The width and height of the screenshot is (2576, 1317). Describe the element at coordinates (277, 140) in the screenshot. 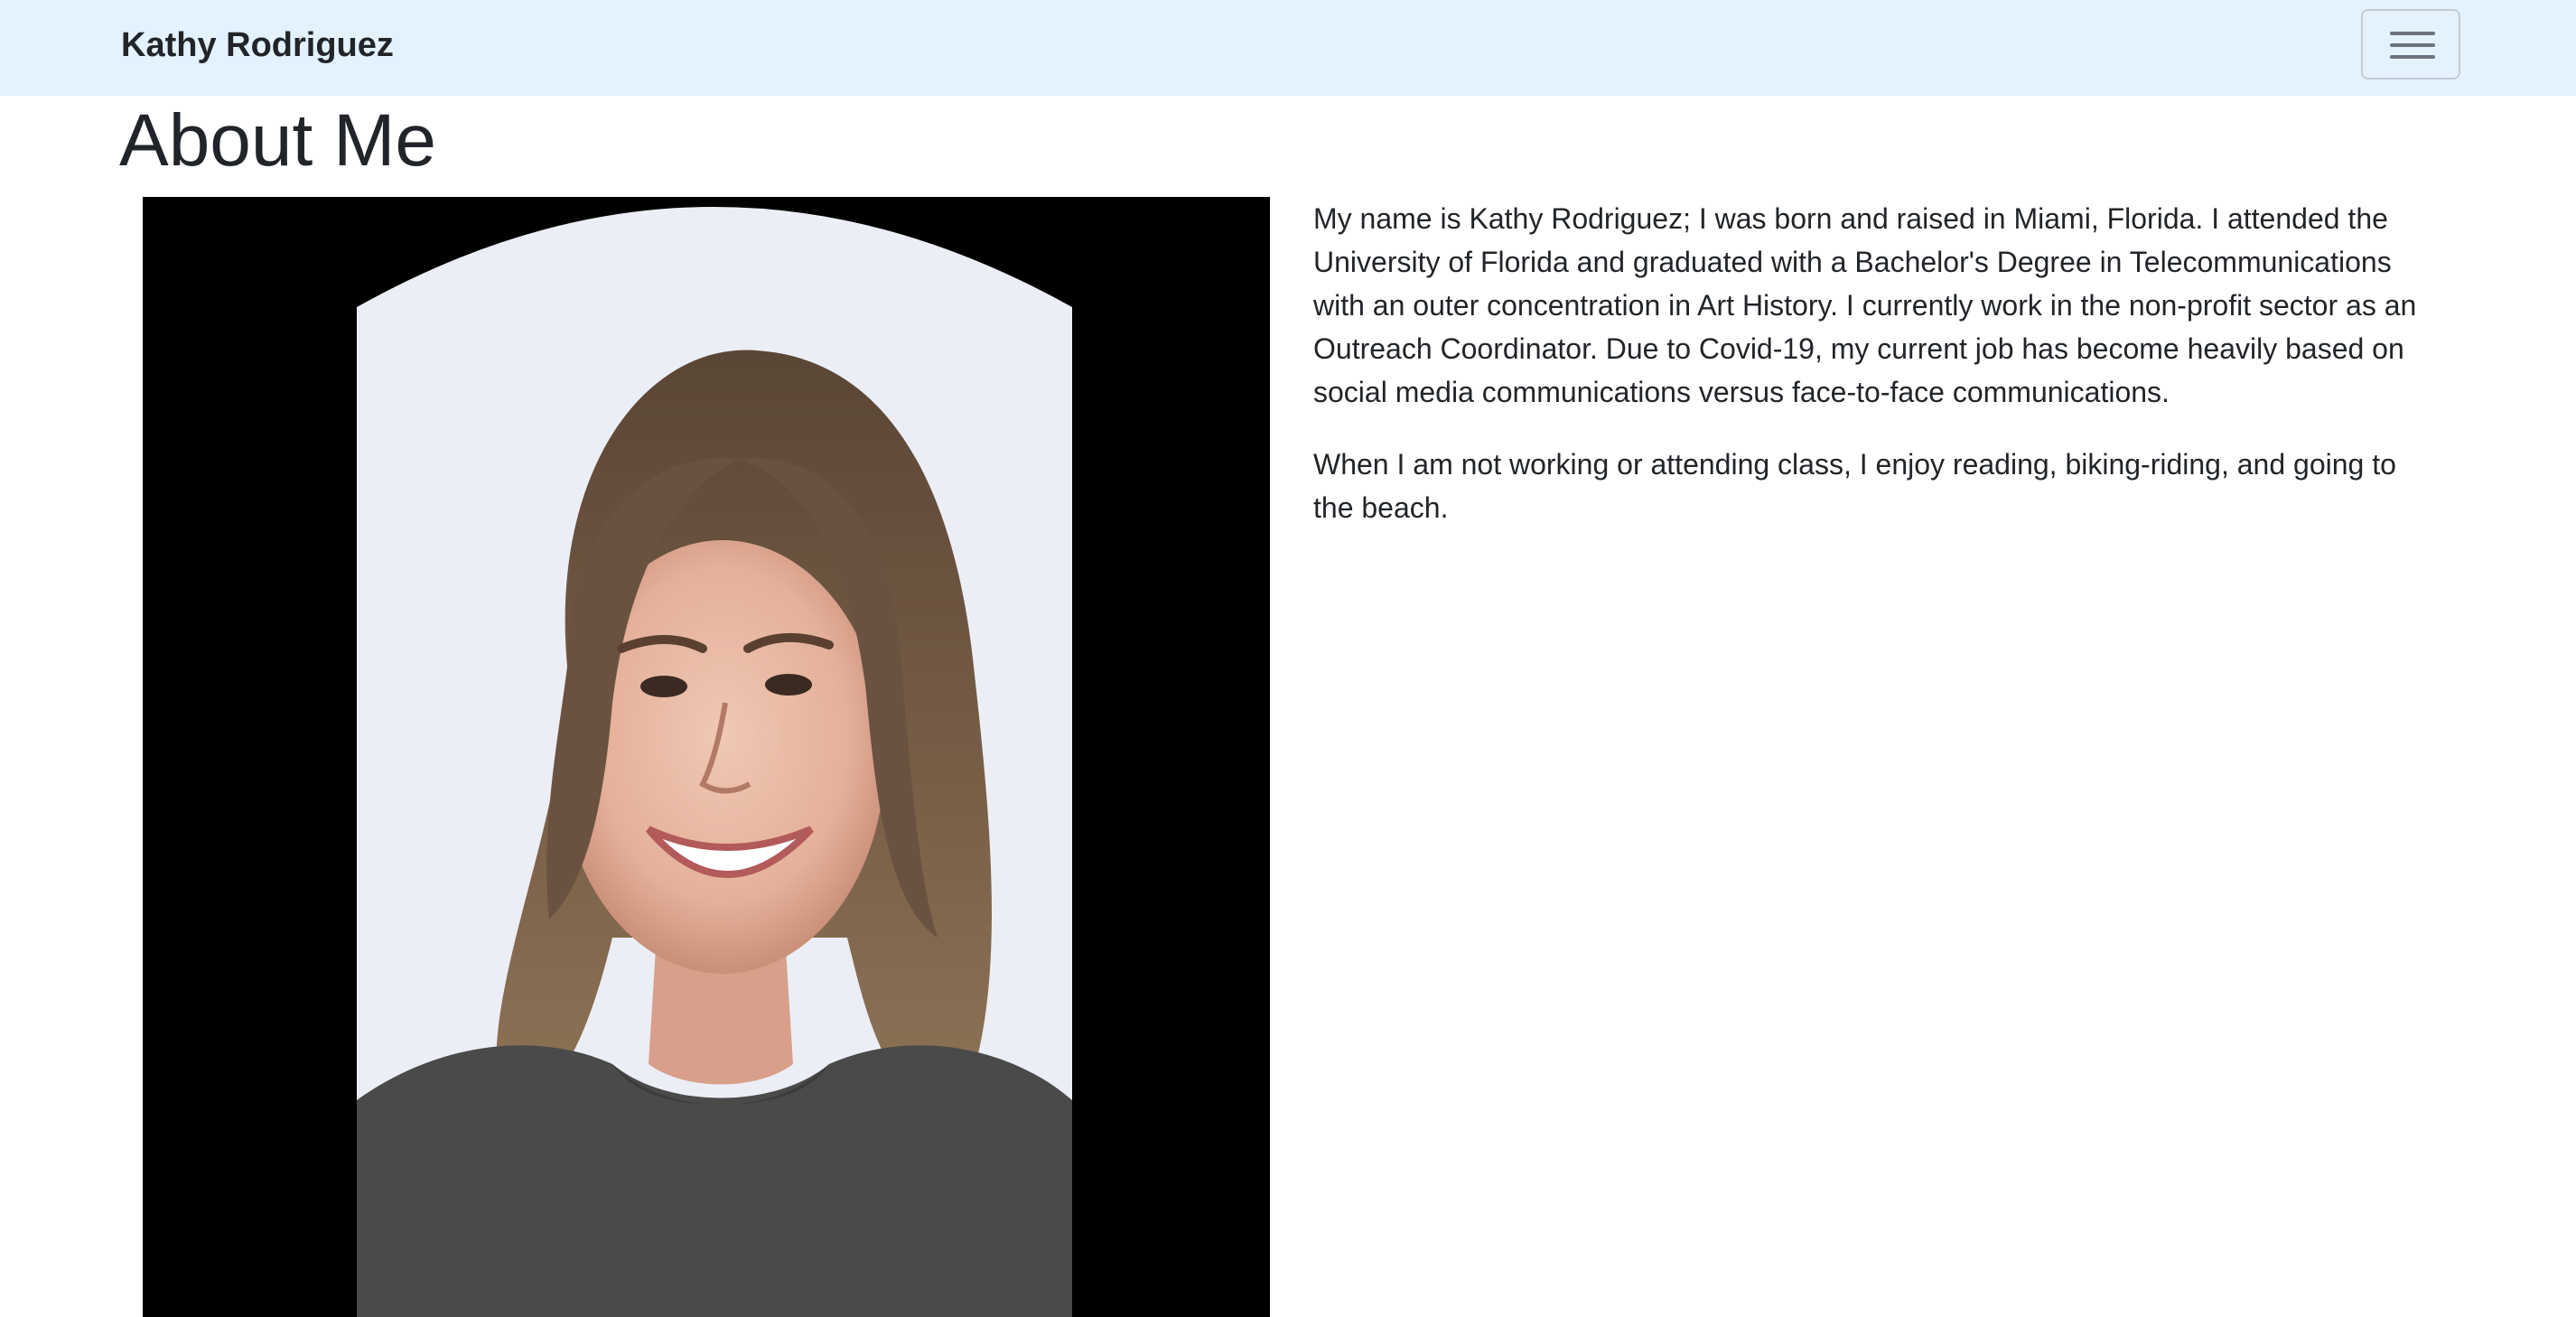

I see `page-title: About Me` at that location.